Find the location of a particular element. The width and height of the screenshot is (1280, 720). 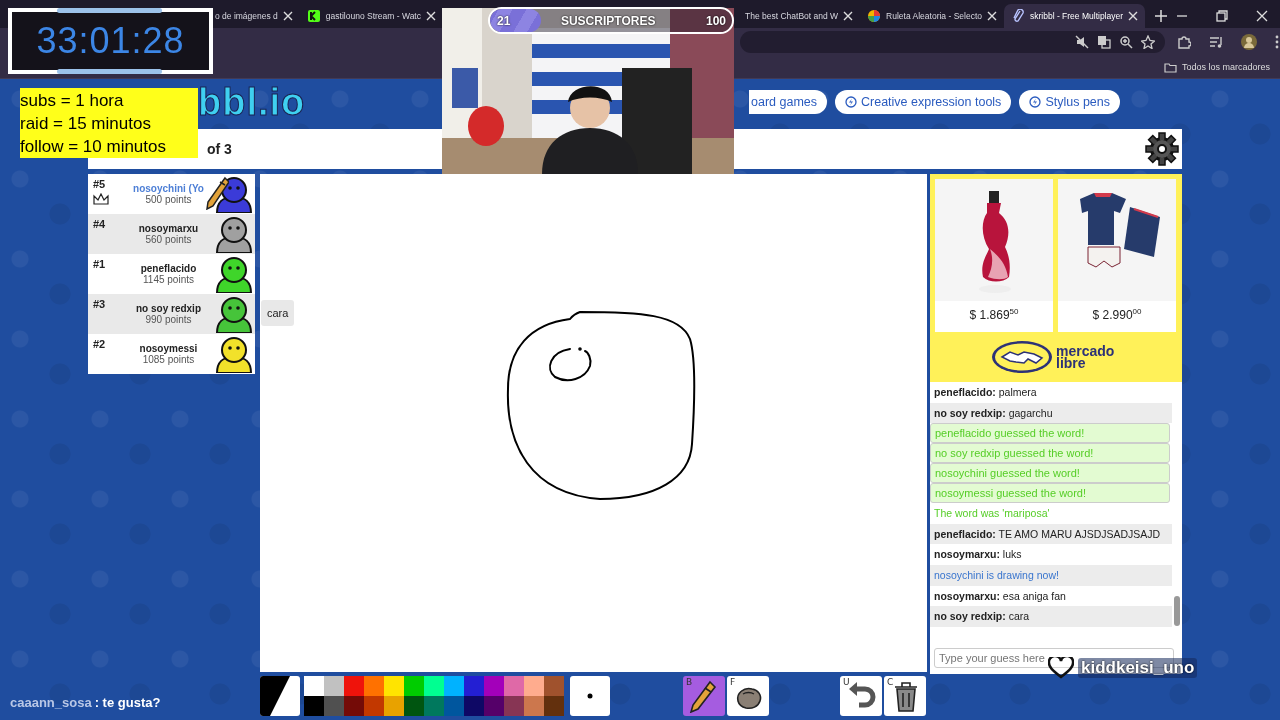

tab-title: Ruleta Aleatoria - Selecto is located at coordinates (934, 16).